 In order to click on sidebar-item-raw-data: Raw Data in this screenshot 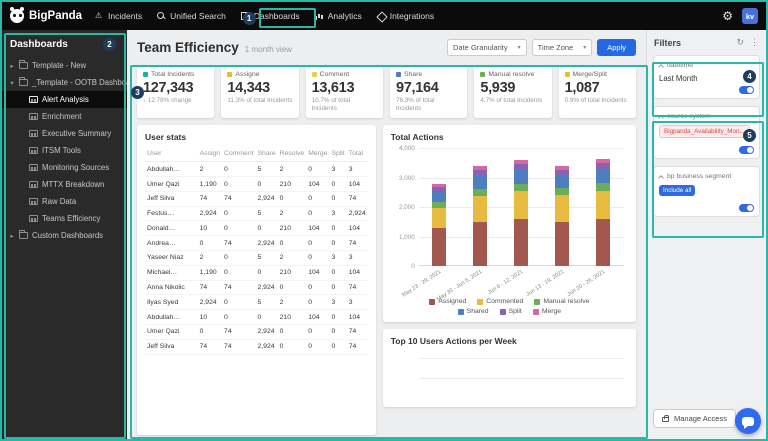, I will do `click(64, 201)`.